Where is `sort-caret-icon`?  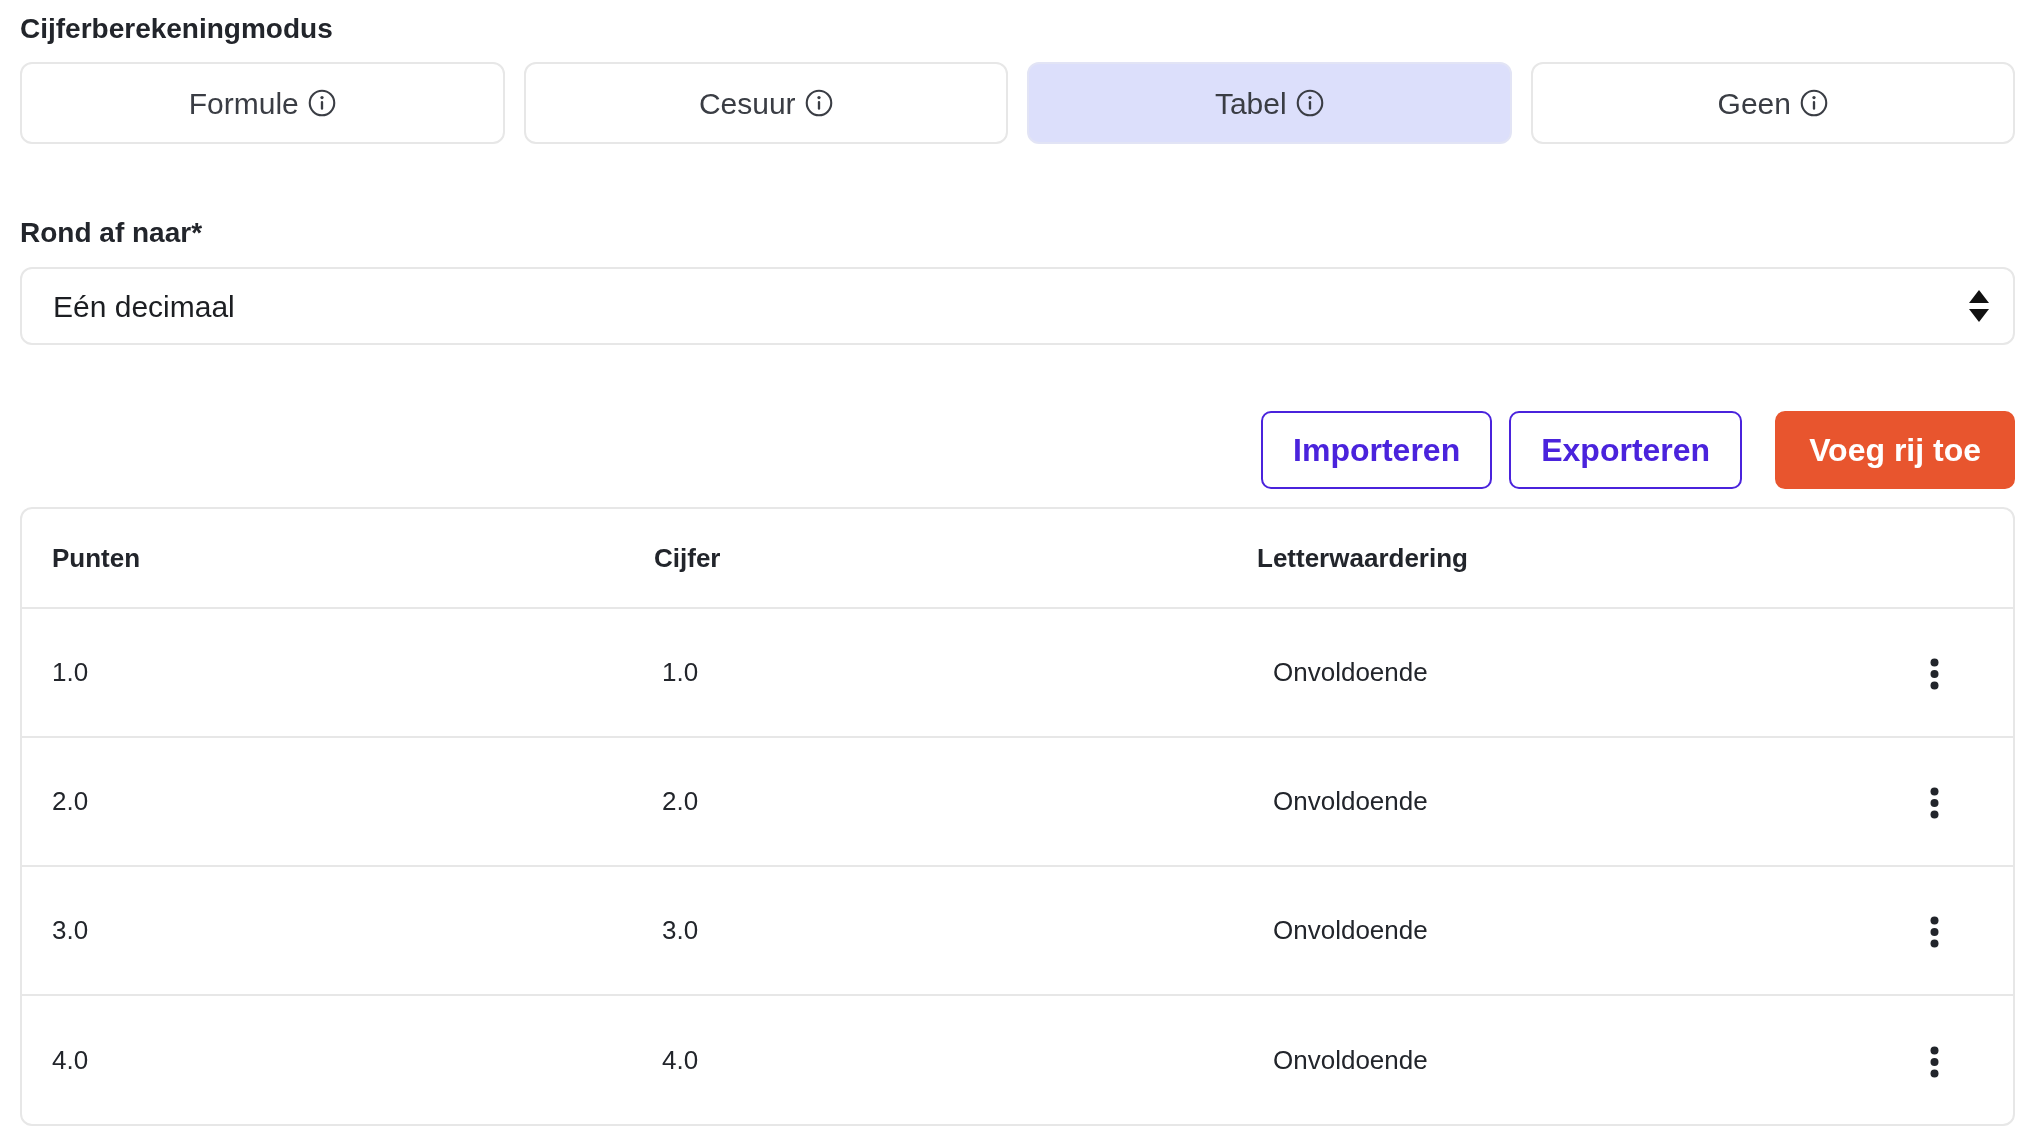
sort-caret-icon is located at coordinates (1979, 306).